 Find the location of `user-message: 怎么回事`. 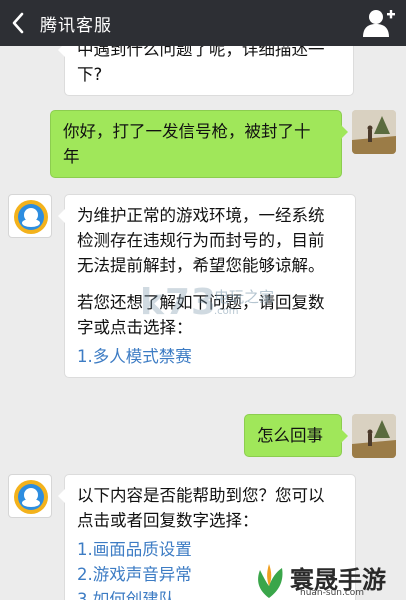

user-message: 怎么回事 is located at coordinates (296, 435).